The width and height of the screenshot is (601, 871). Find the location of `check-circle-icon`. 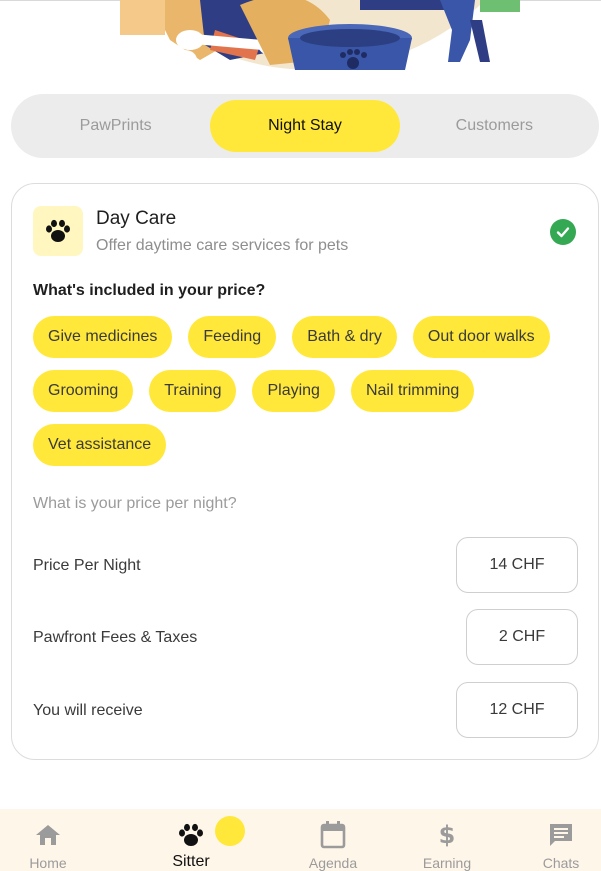

check-circle-icon is located at coordinates (563, 232).